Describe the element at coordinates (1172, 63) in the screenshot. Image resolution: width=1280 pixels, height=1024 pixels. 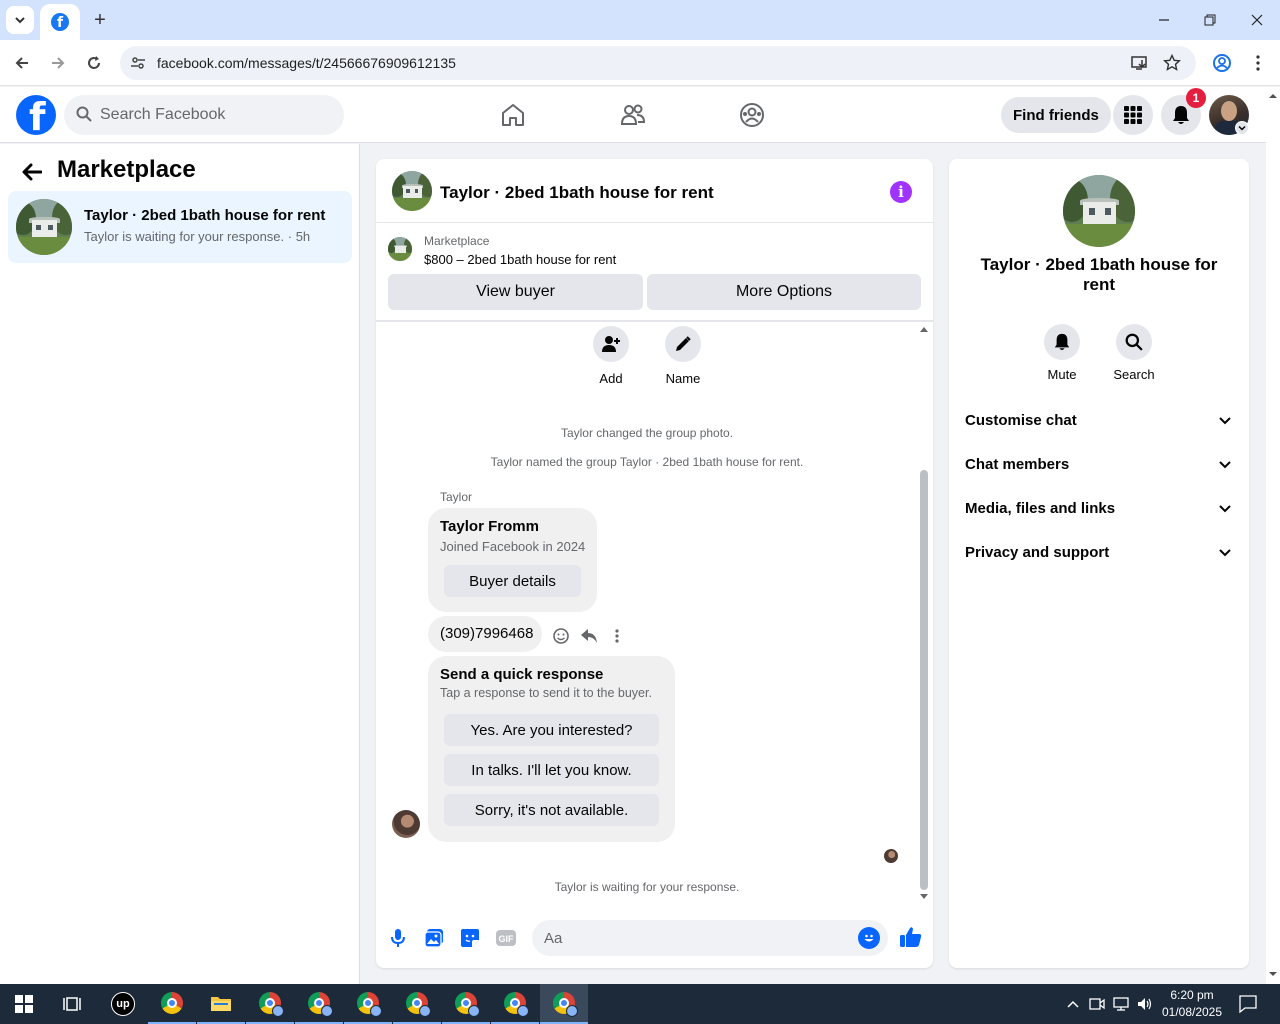
I see `bookmark-star-icon` at that location.